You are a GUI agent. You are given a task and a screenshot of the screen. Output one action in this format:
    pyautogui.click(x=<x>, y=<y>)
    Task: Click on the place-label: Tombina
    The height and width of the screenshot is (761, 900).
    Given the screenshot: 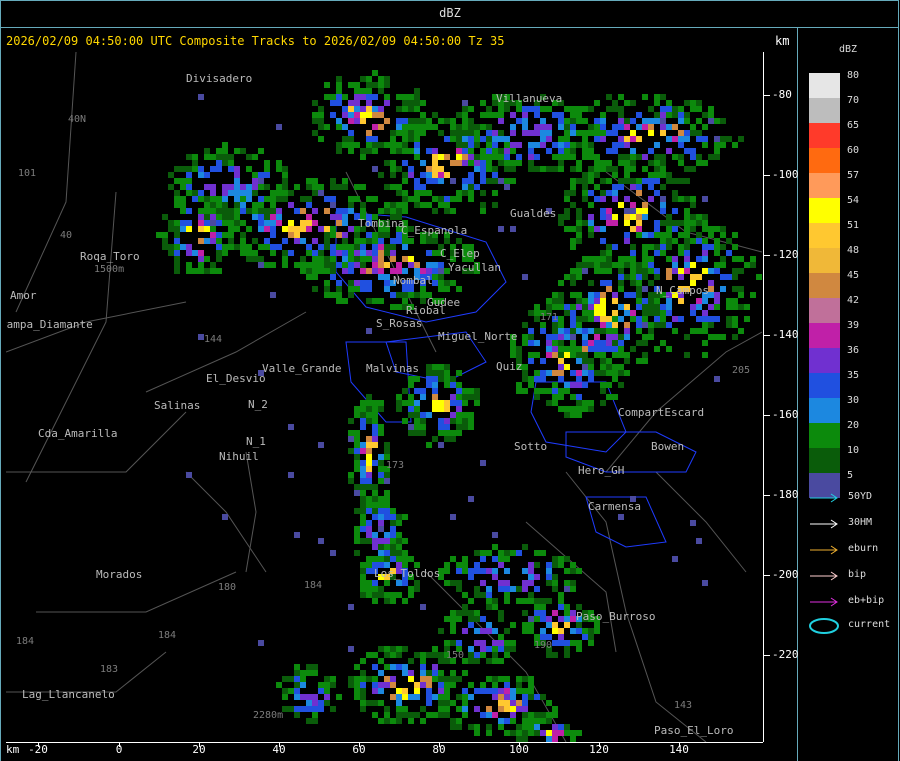 What is the action you would take?
    pyautogui.click(x=381, y=223)
    